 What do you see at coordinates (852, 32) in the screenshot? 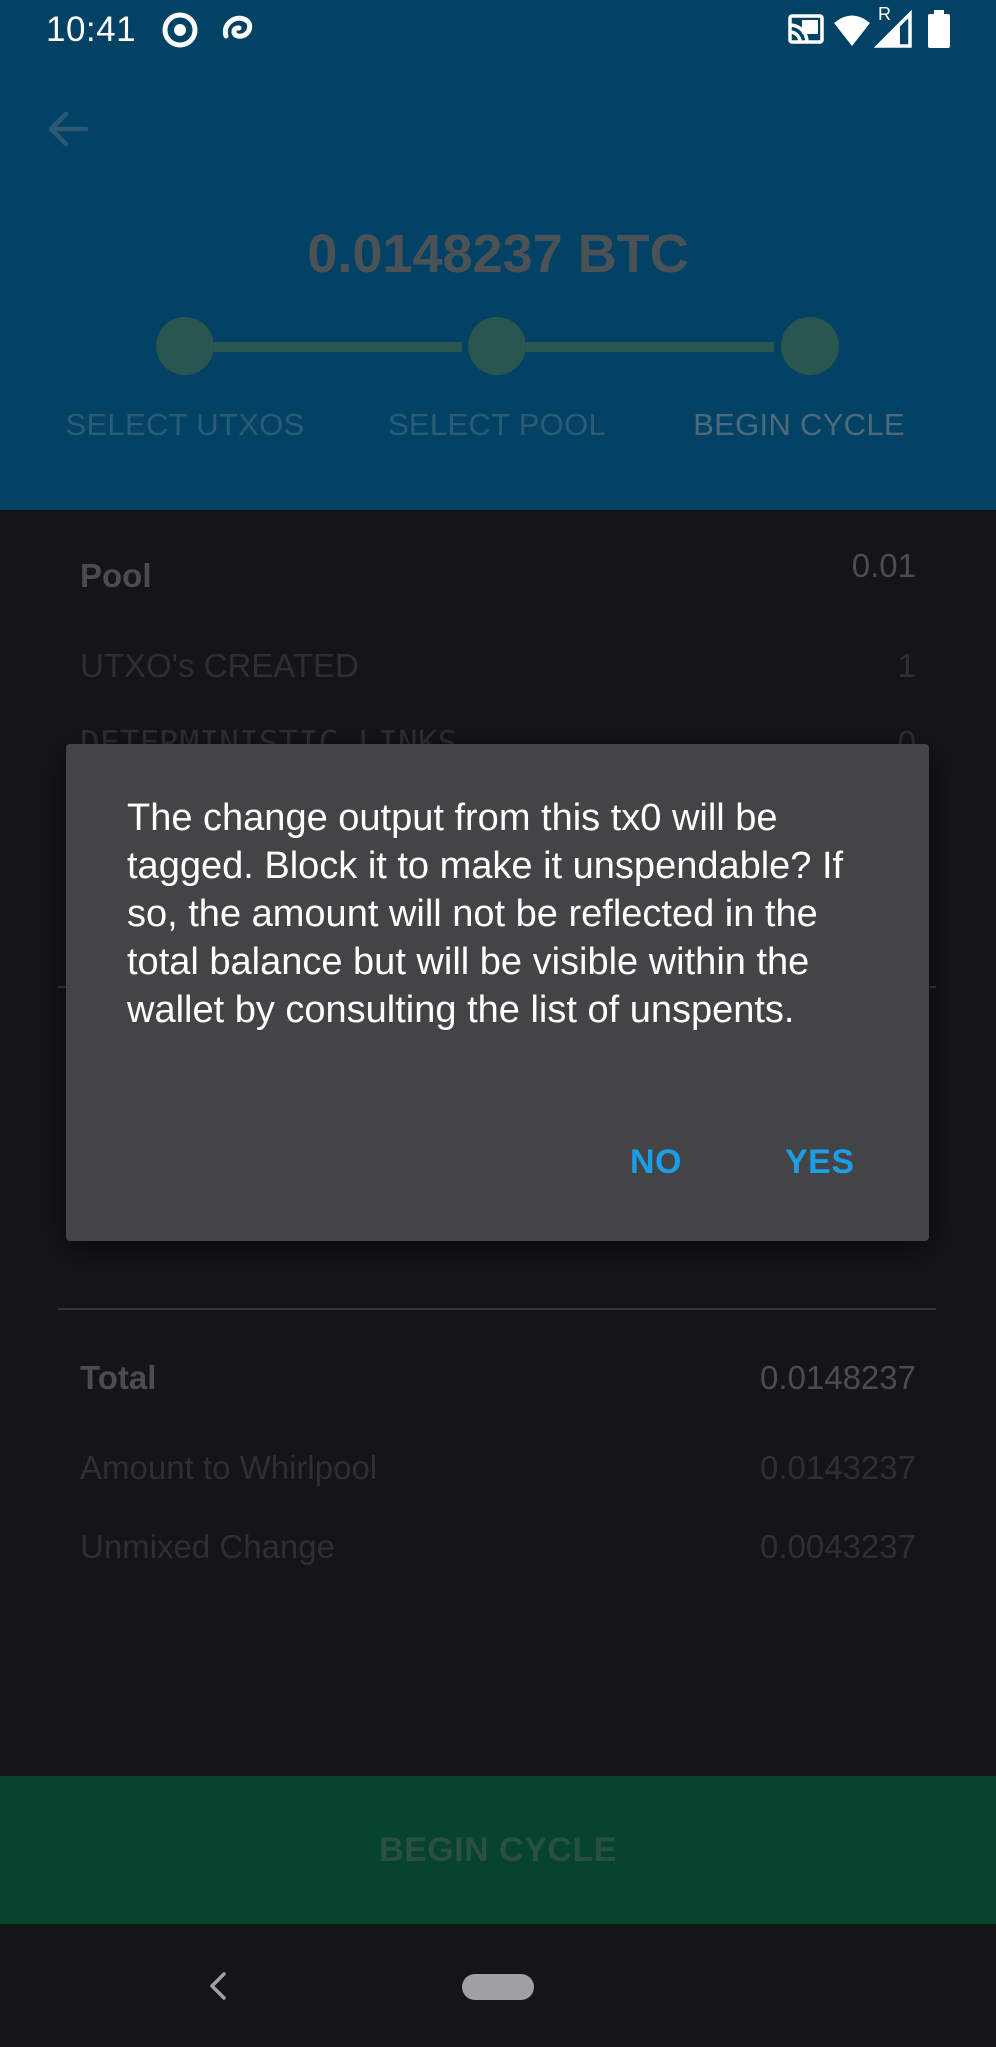
I see `wifi-icon` at bounding box center [852, 32].